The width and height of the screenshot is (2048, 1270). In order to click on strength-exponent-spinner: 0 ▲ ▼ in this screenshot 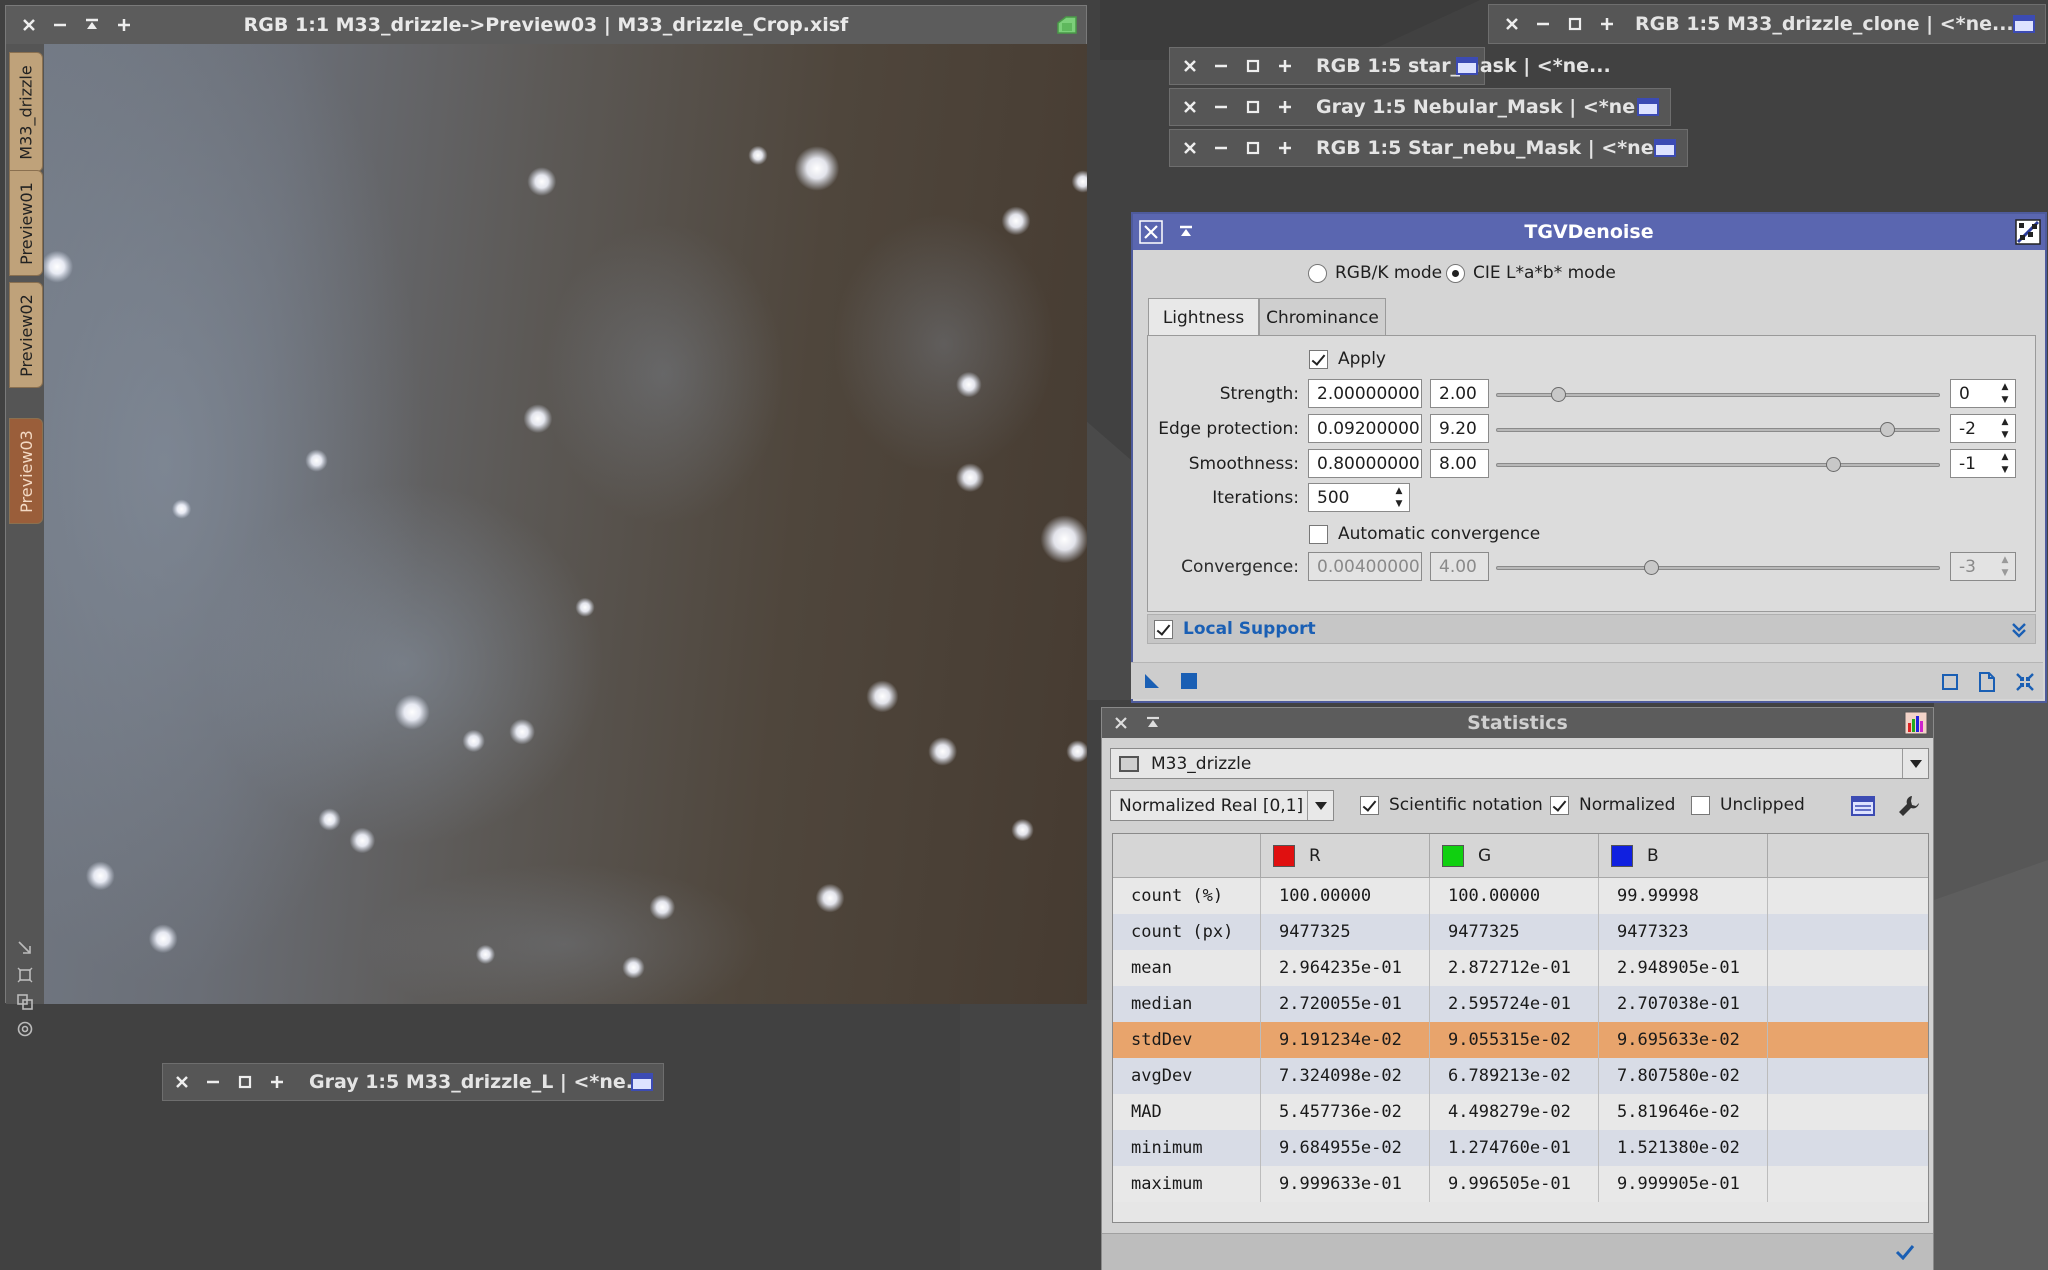, I will do `click(1983, 393)`.